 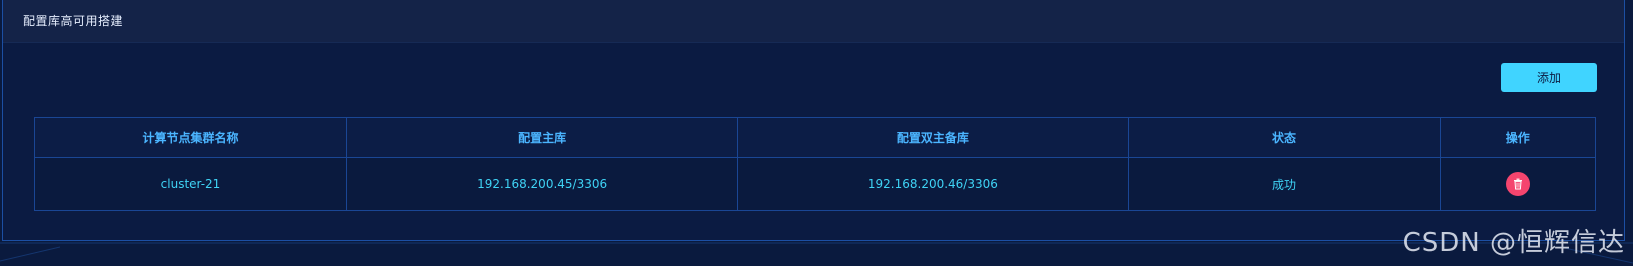 What do you see at coordinates (190, 184) in the screenshot?
I see `cell-cluster-name: cluster-21` at bounding box center [190, 184].